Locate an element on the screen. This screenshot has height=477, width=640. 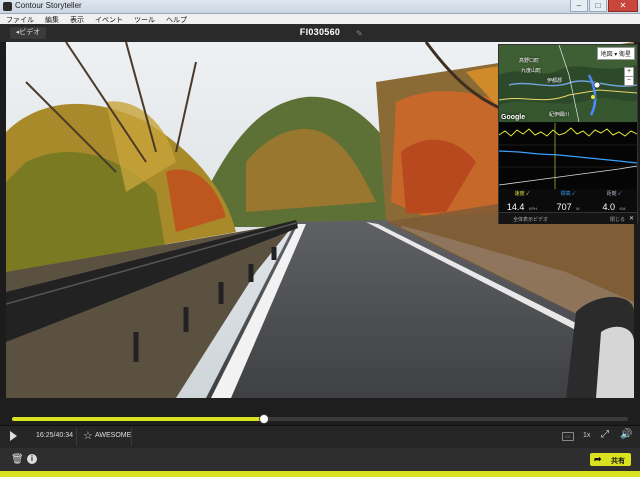
gps-map: 地図 ▾ 衛星 + − 伊都郡 九度山町 高野口町 紀伊細川 Google is located at coordinates (568, 83).